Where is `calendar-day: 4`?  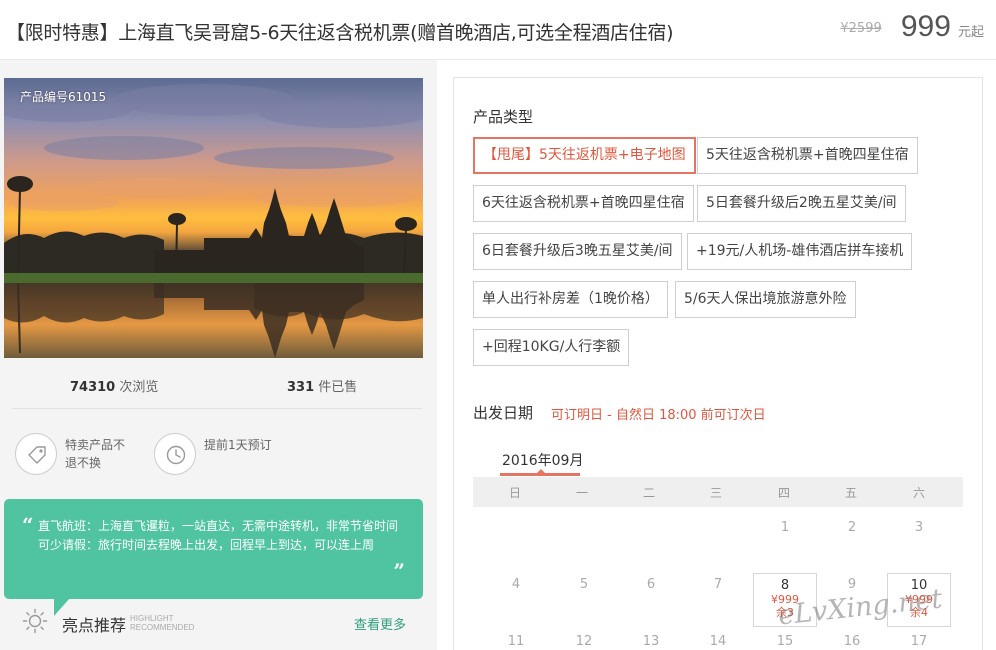 calendar-day: 4 is located at coordinates (516, 584).